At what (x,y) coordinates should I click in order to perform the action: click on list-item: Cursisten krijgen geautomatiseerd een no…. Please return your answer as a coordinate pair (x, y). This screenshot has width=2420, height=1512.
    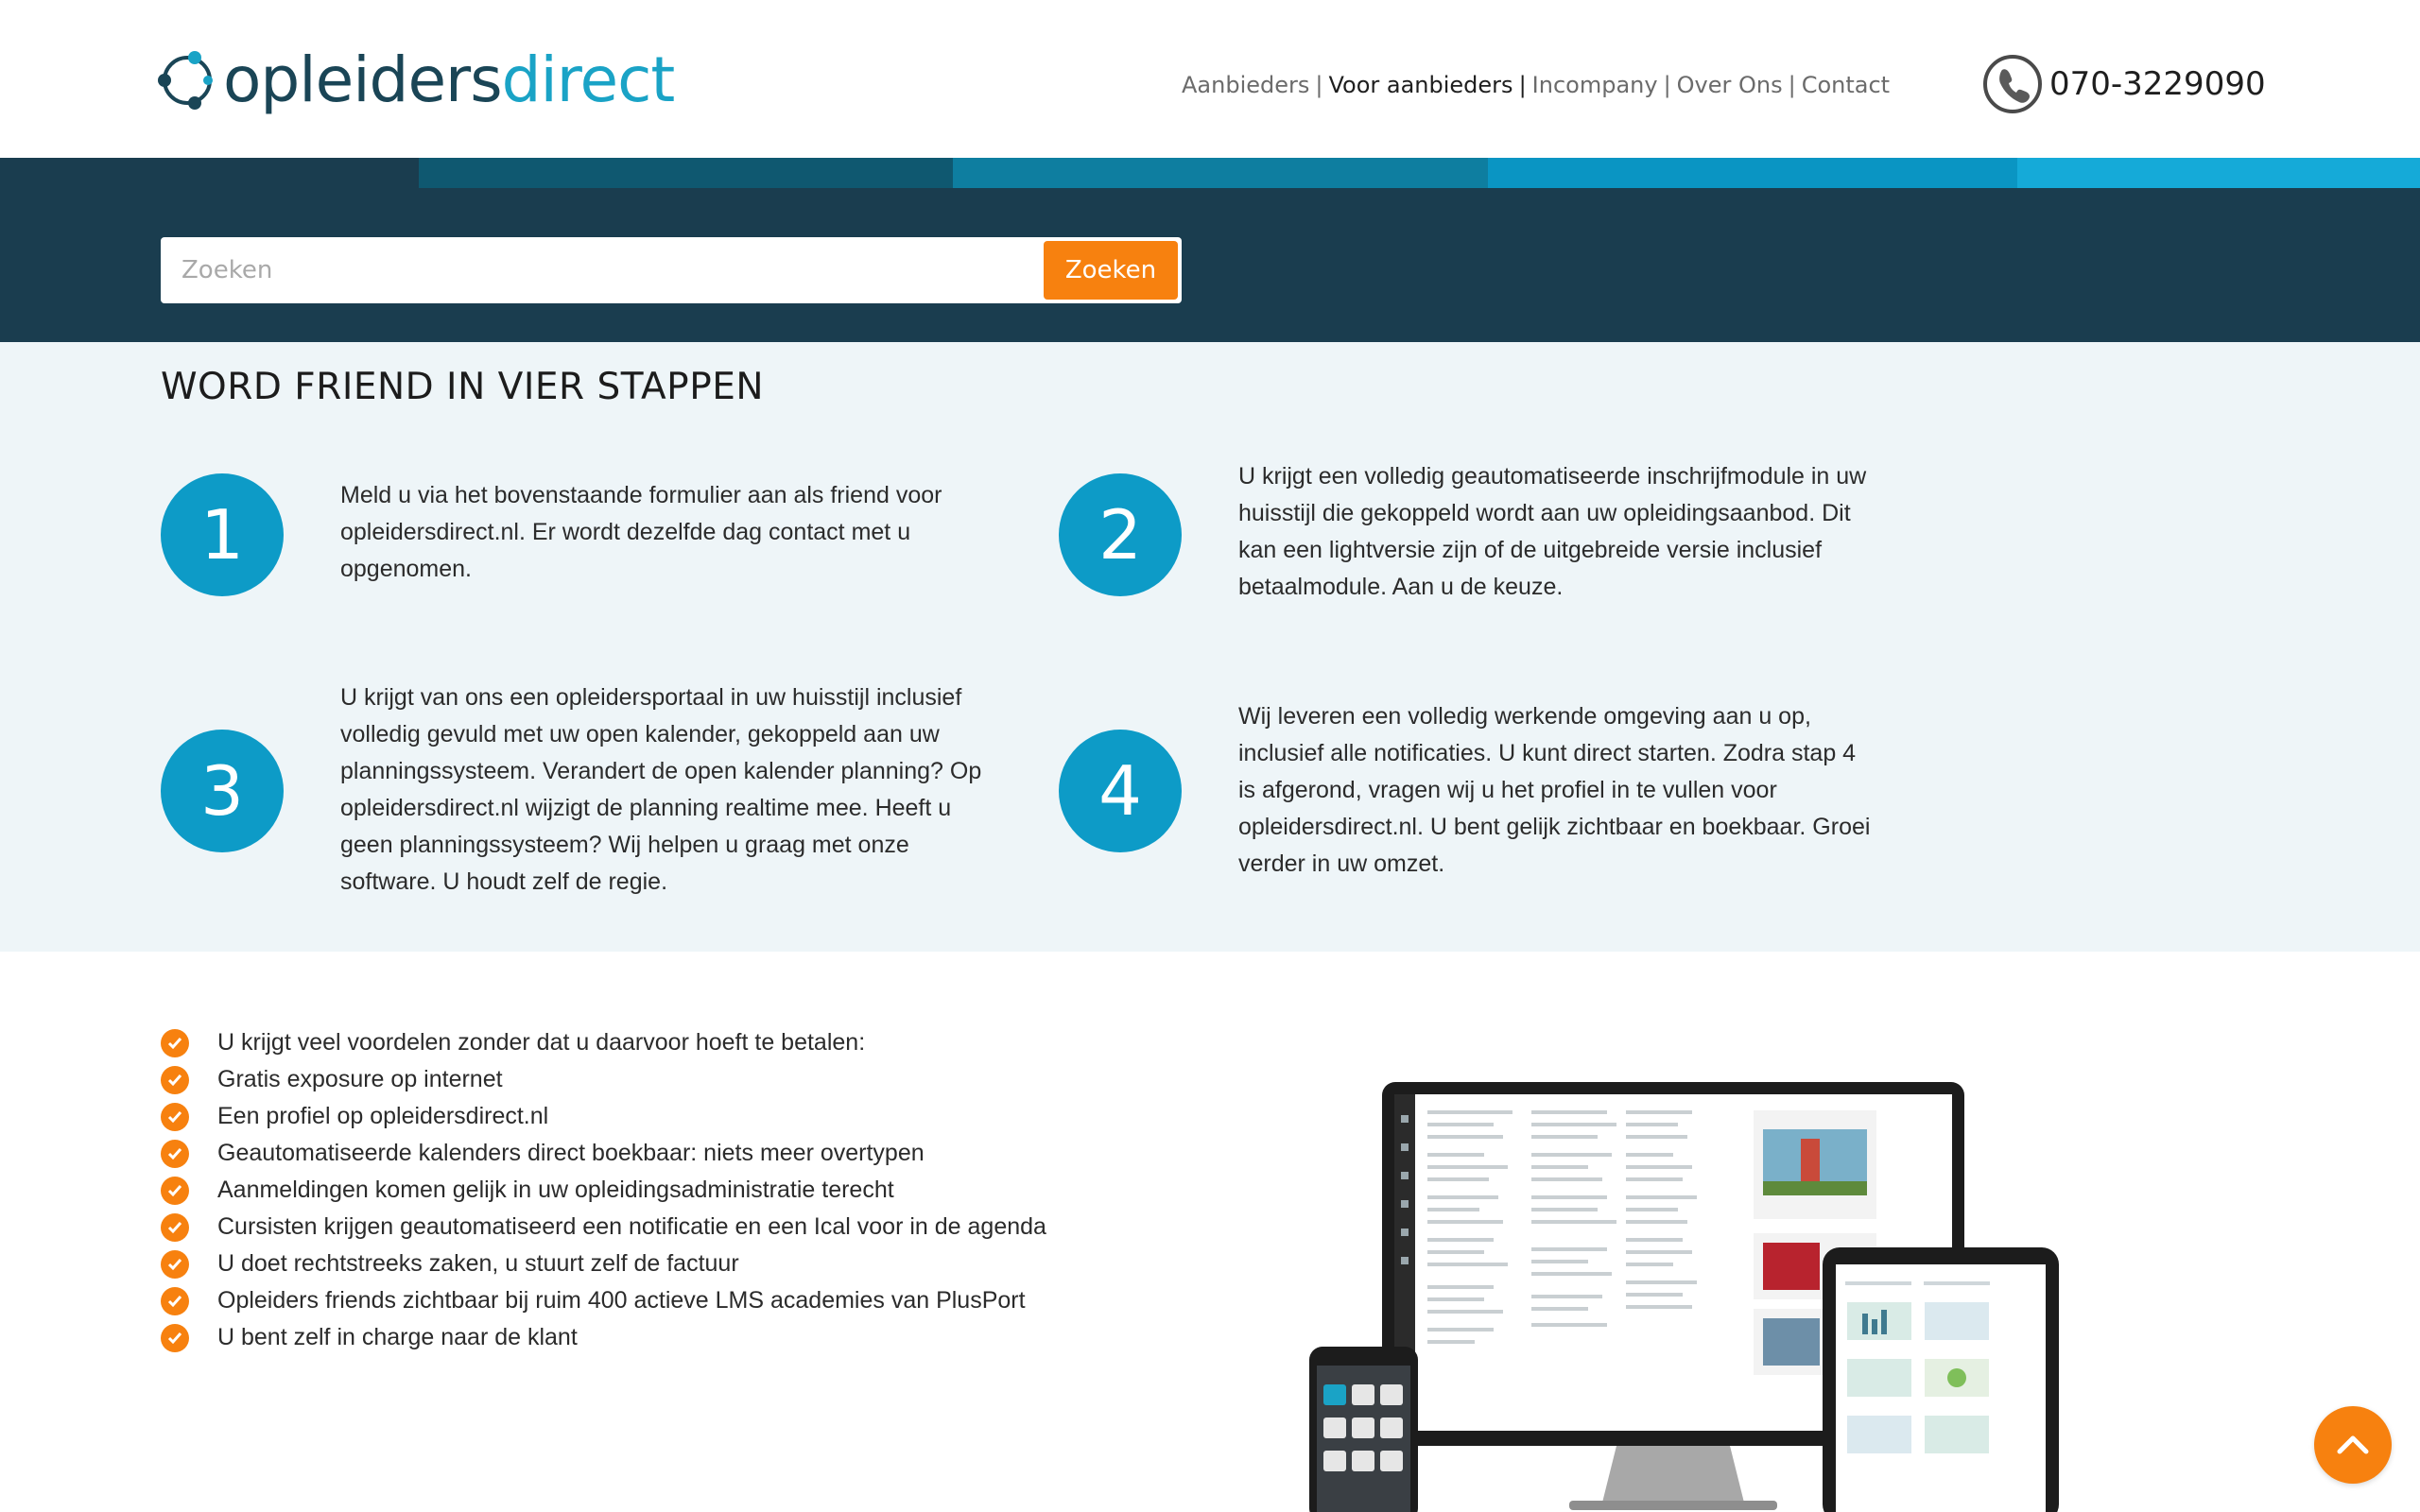
    Looking at the image, I should click on (603, 1227).